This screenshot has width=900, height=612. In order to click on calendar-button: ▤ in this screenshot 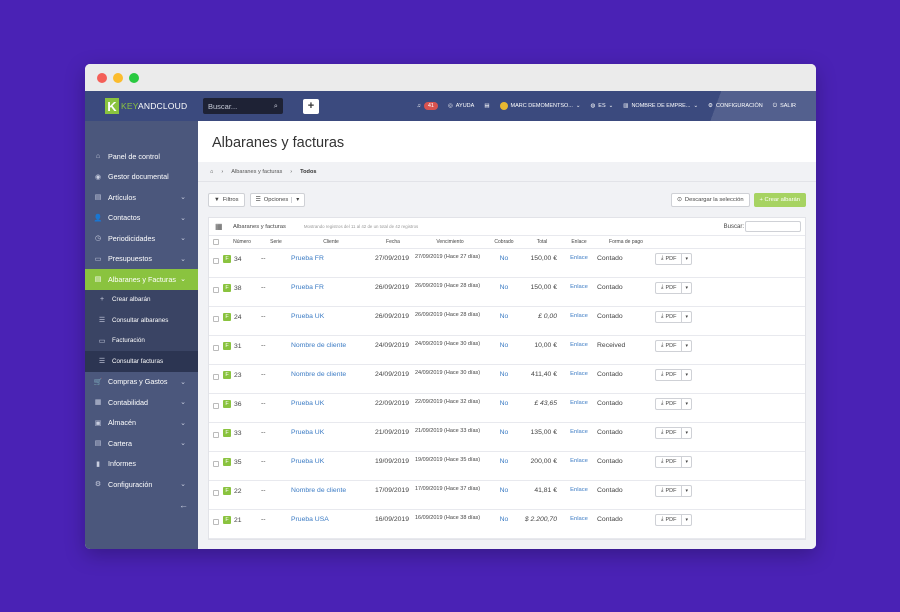, I will do `click(486, 106)`.